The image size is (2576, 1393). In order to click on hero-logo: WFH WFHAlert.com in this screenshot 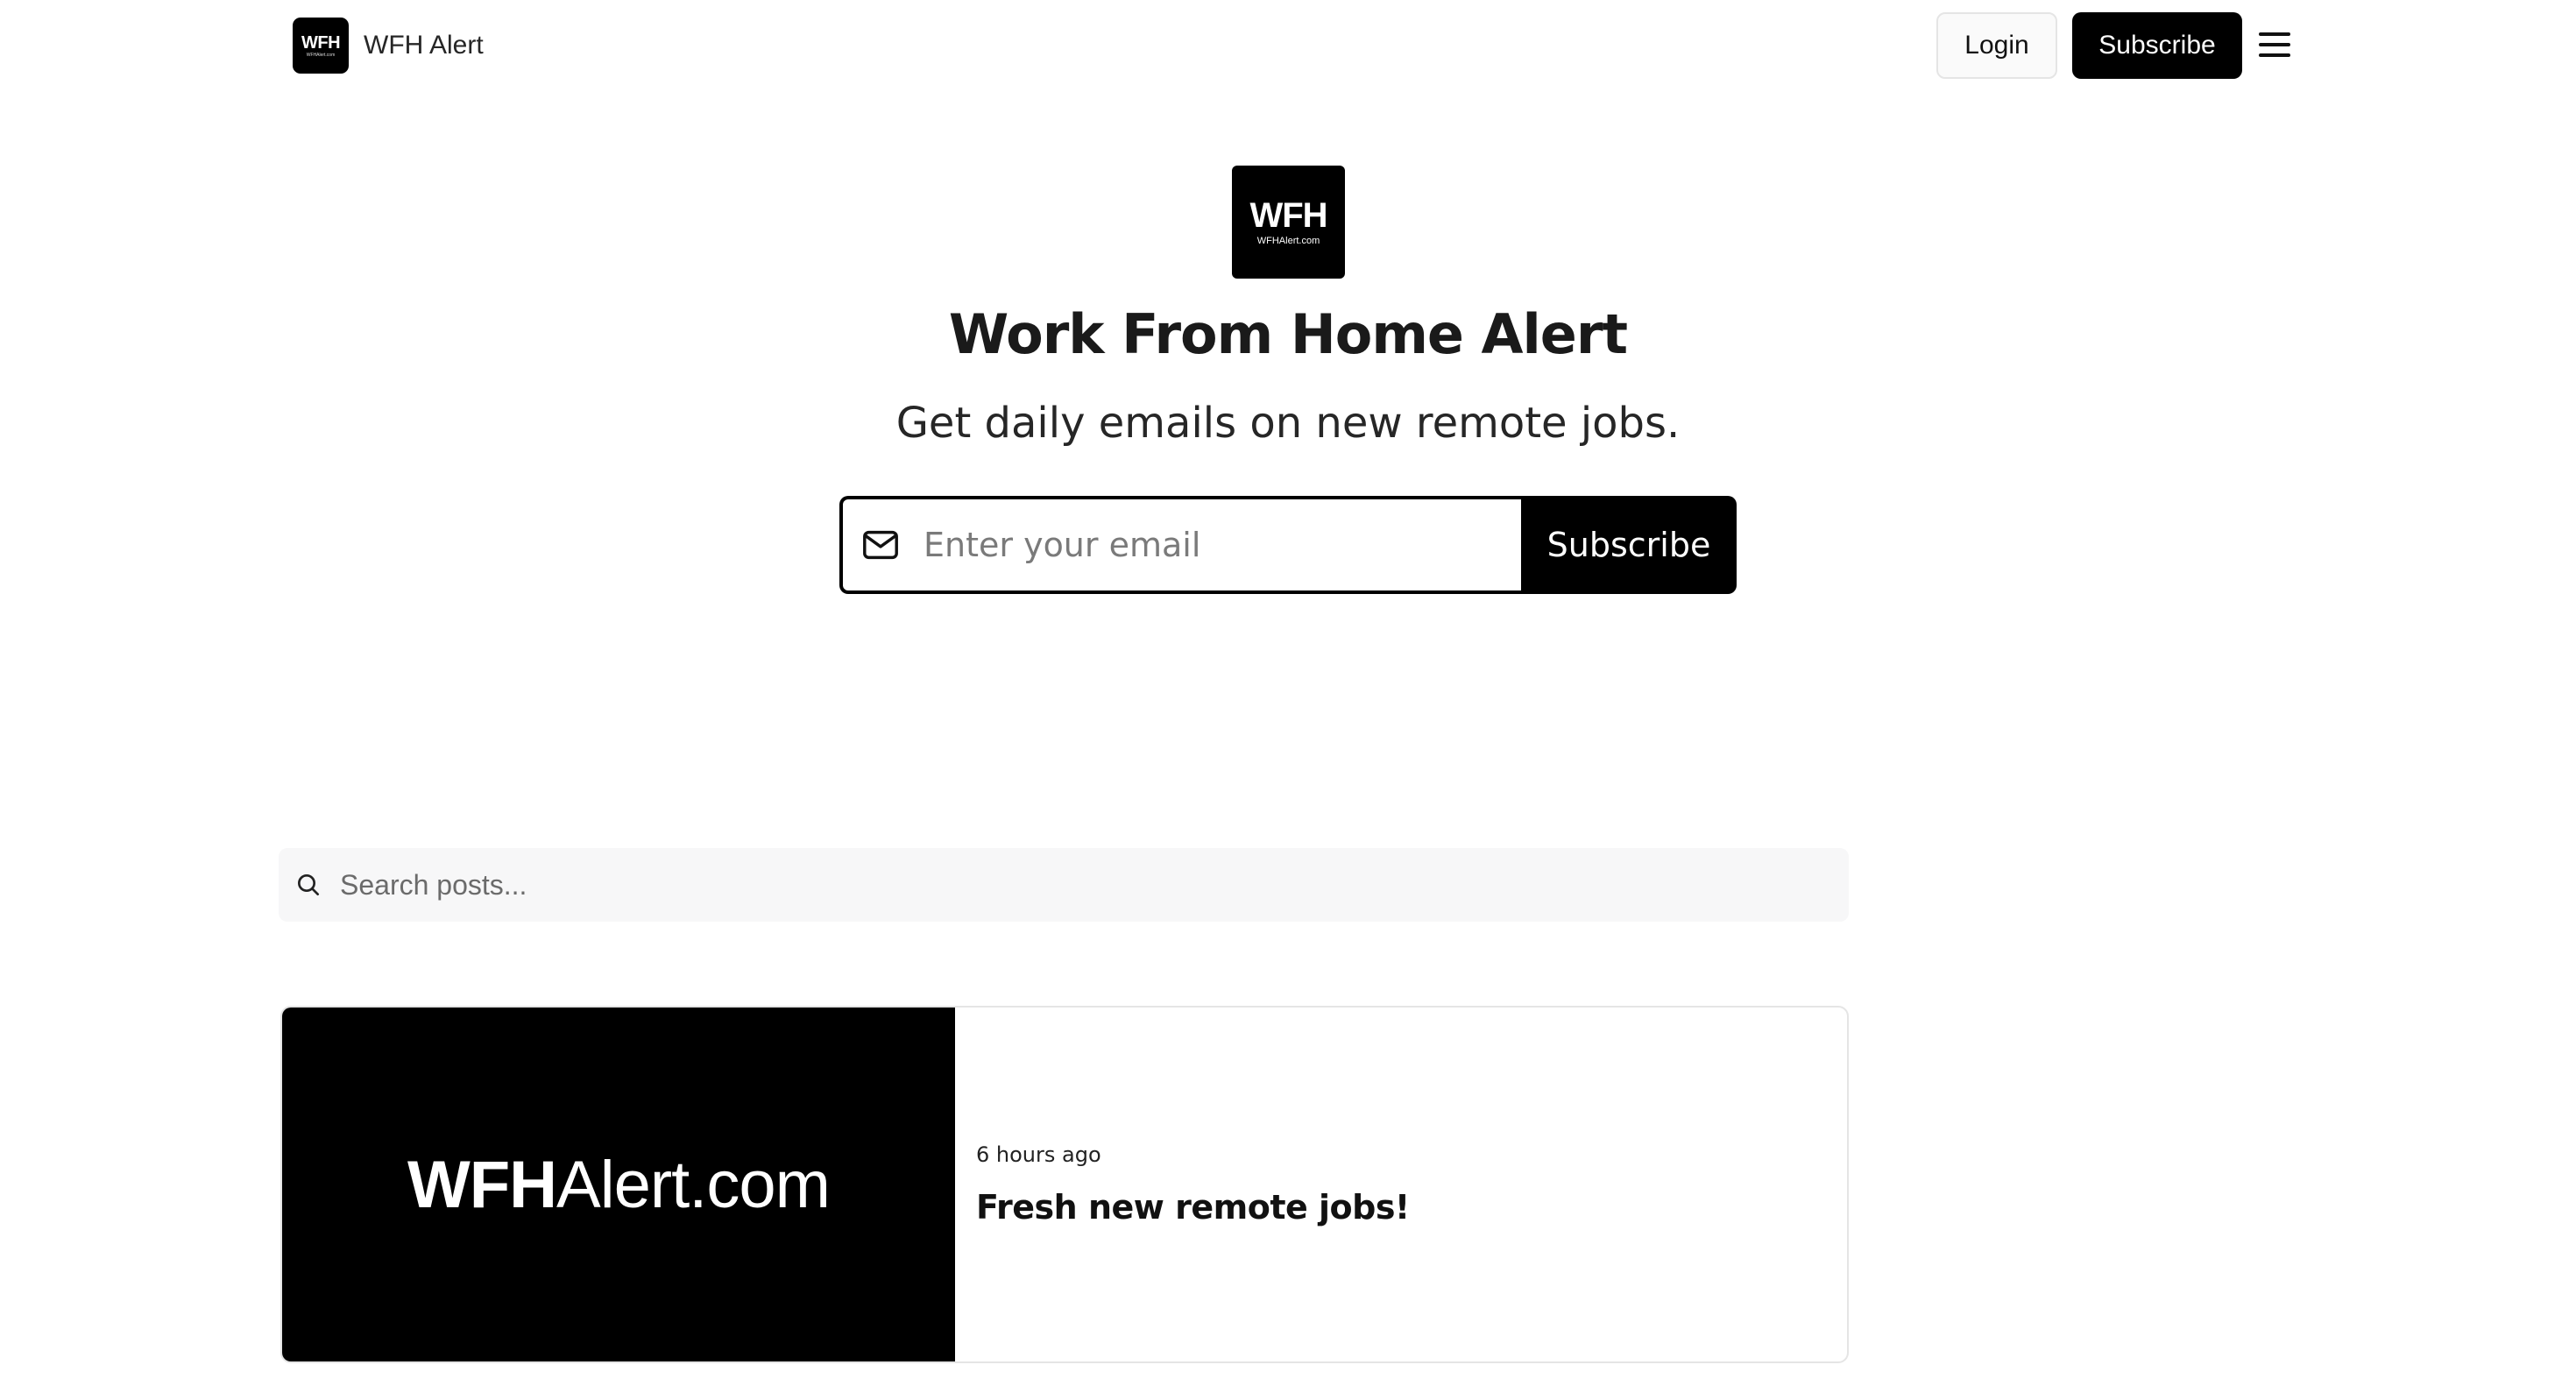, I will do `click(1288, 223)`.